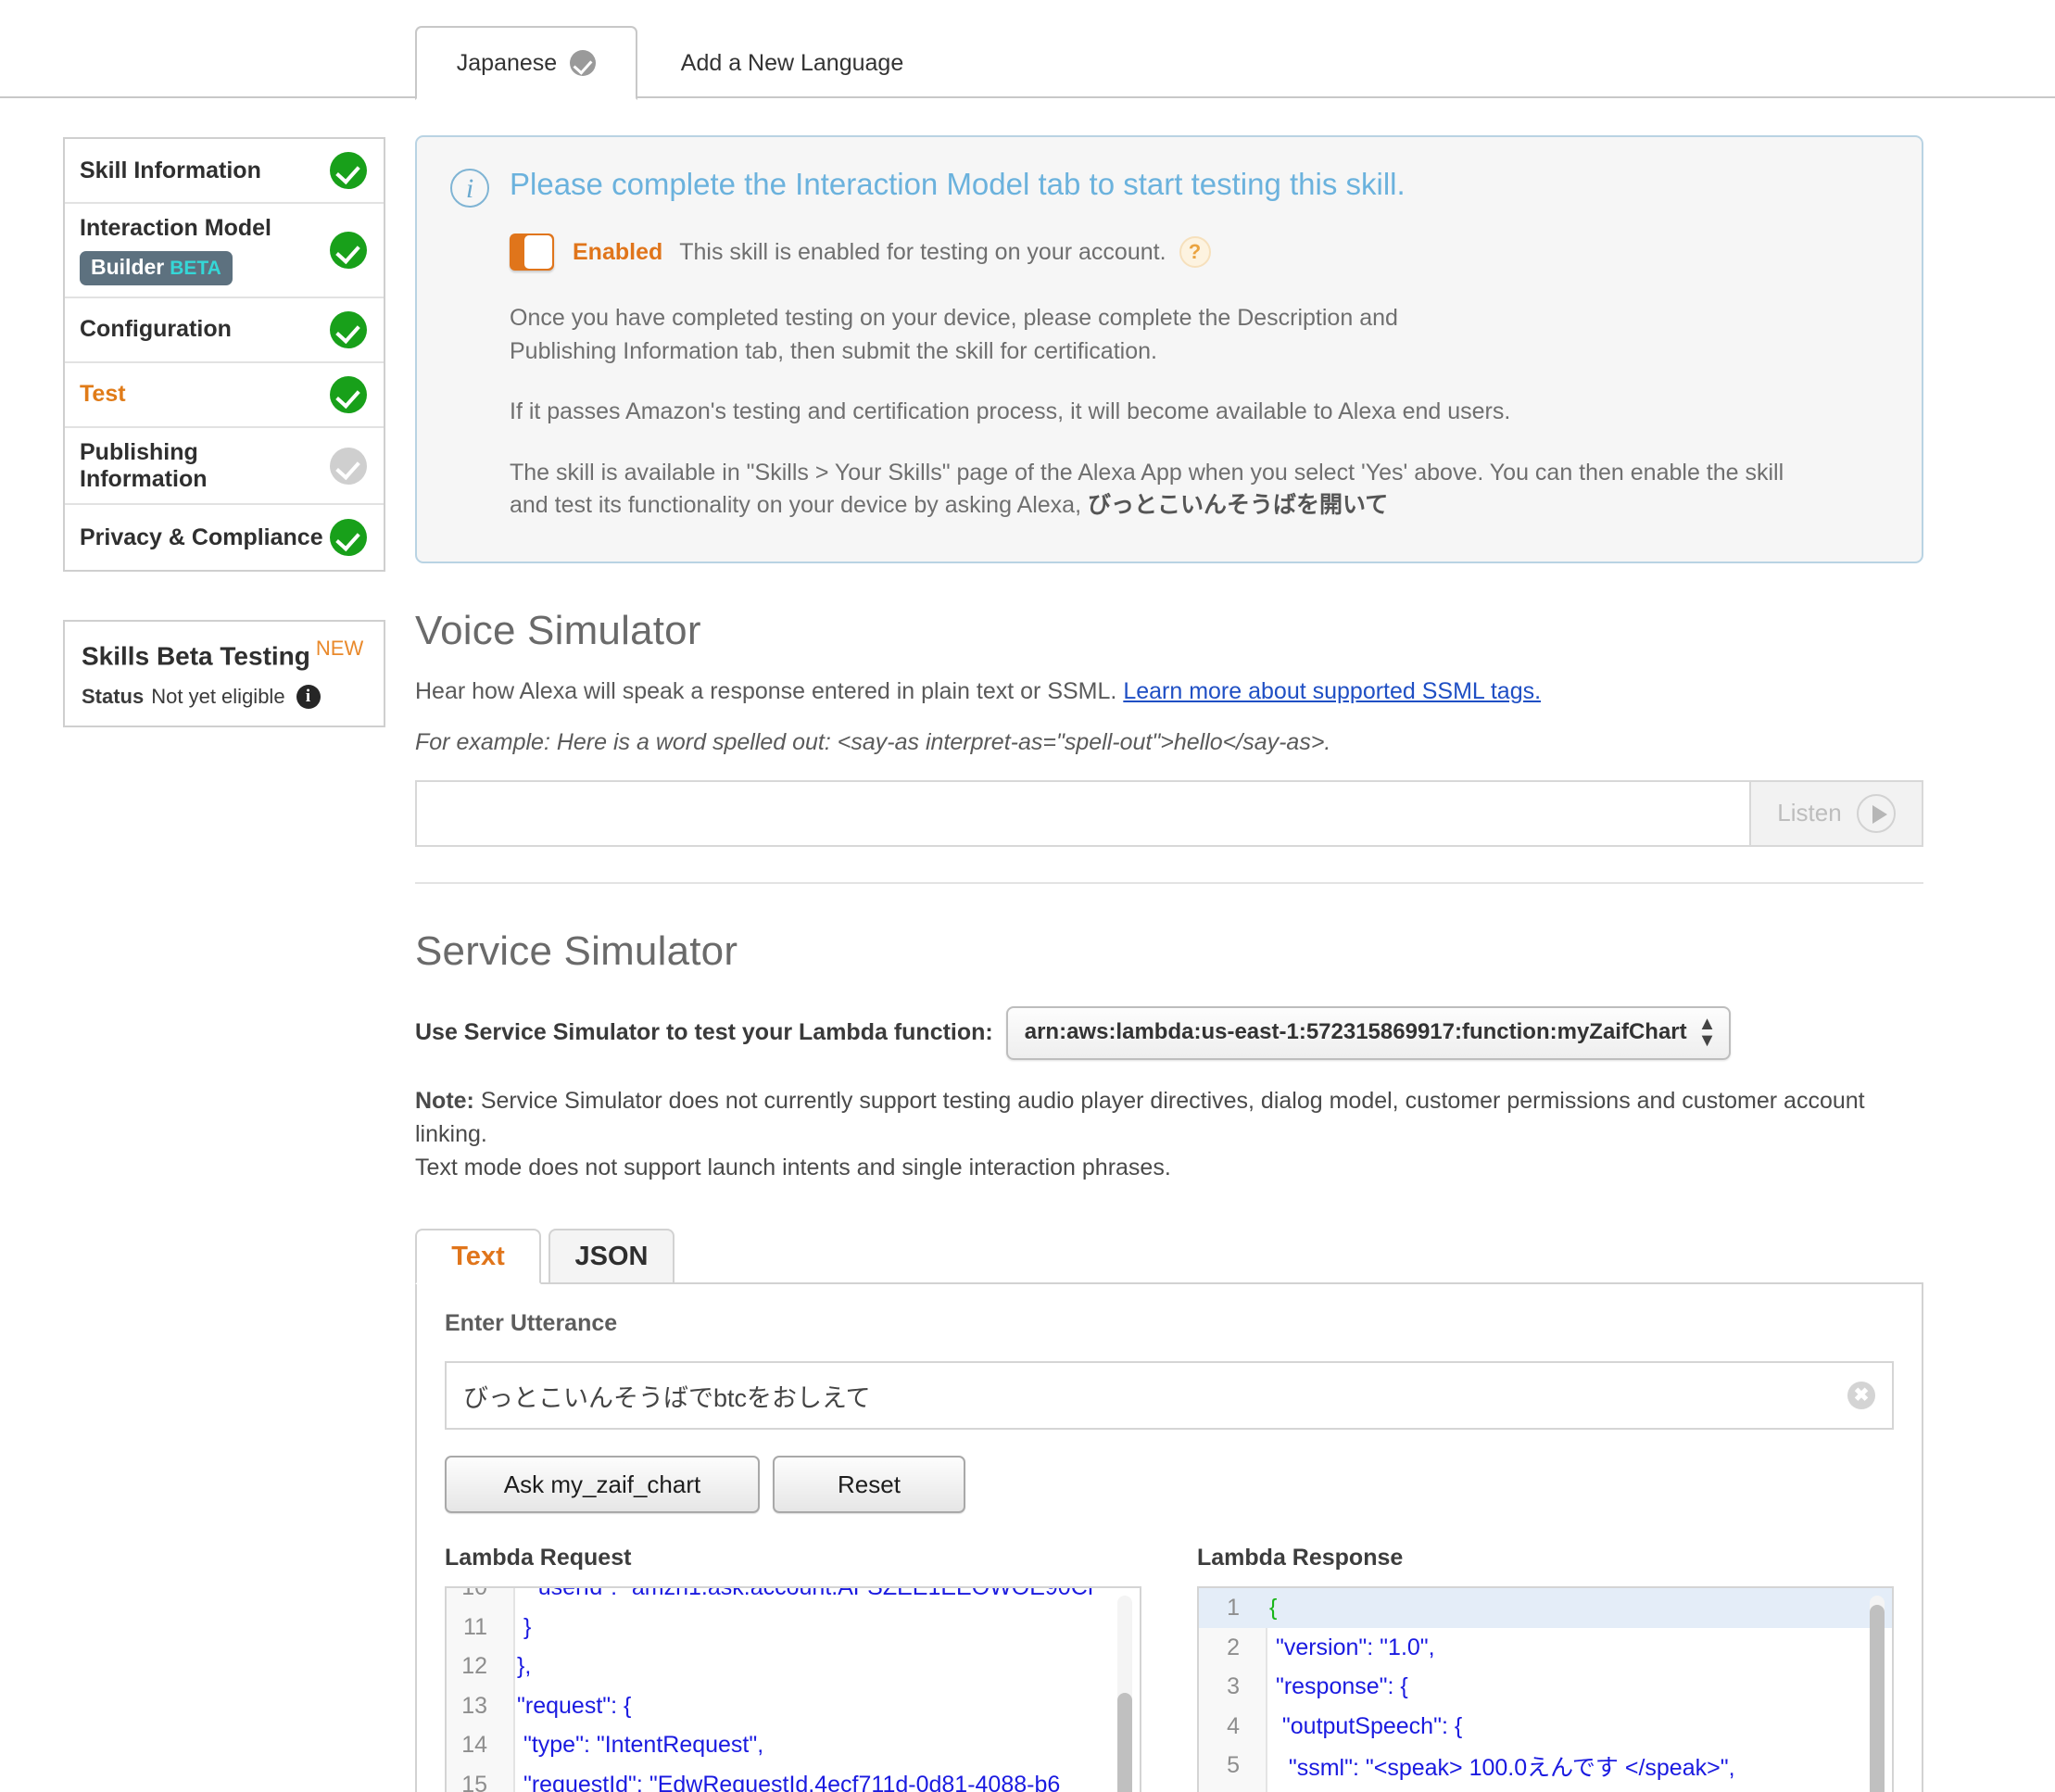 The width and height of the screenshot is (2055, 1792). What do you see at coordinates (1809, 813) in the screenshot?
I see `listen-button-label: Listen` at bounding box center [1809, 813].